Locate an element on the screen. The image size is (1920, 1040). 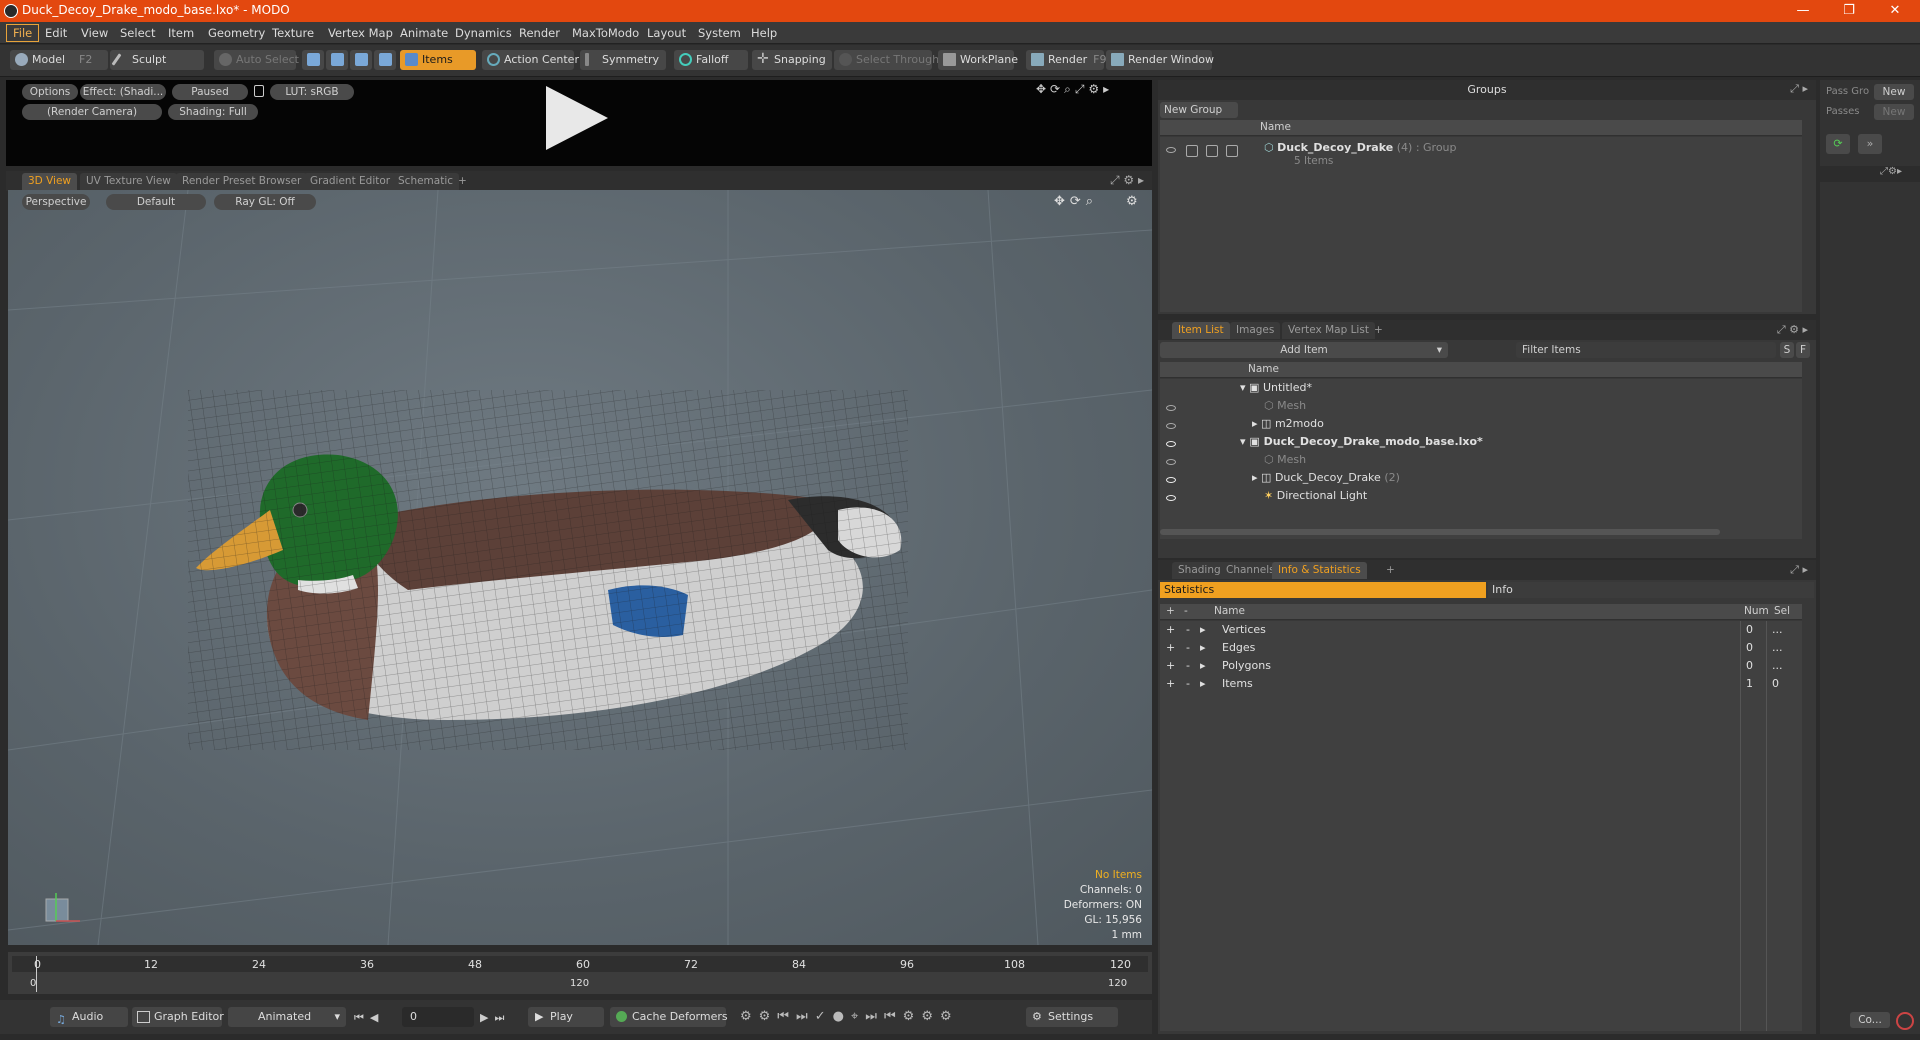
list-item: ✶ Directional Light is located at coordinates (1315, 495).